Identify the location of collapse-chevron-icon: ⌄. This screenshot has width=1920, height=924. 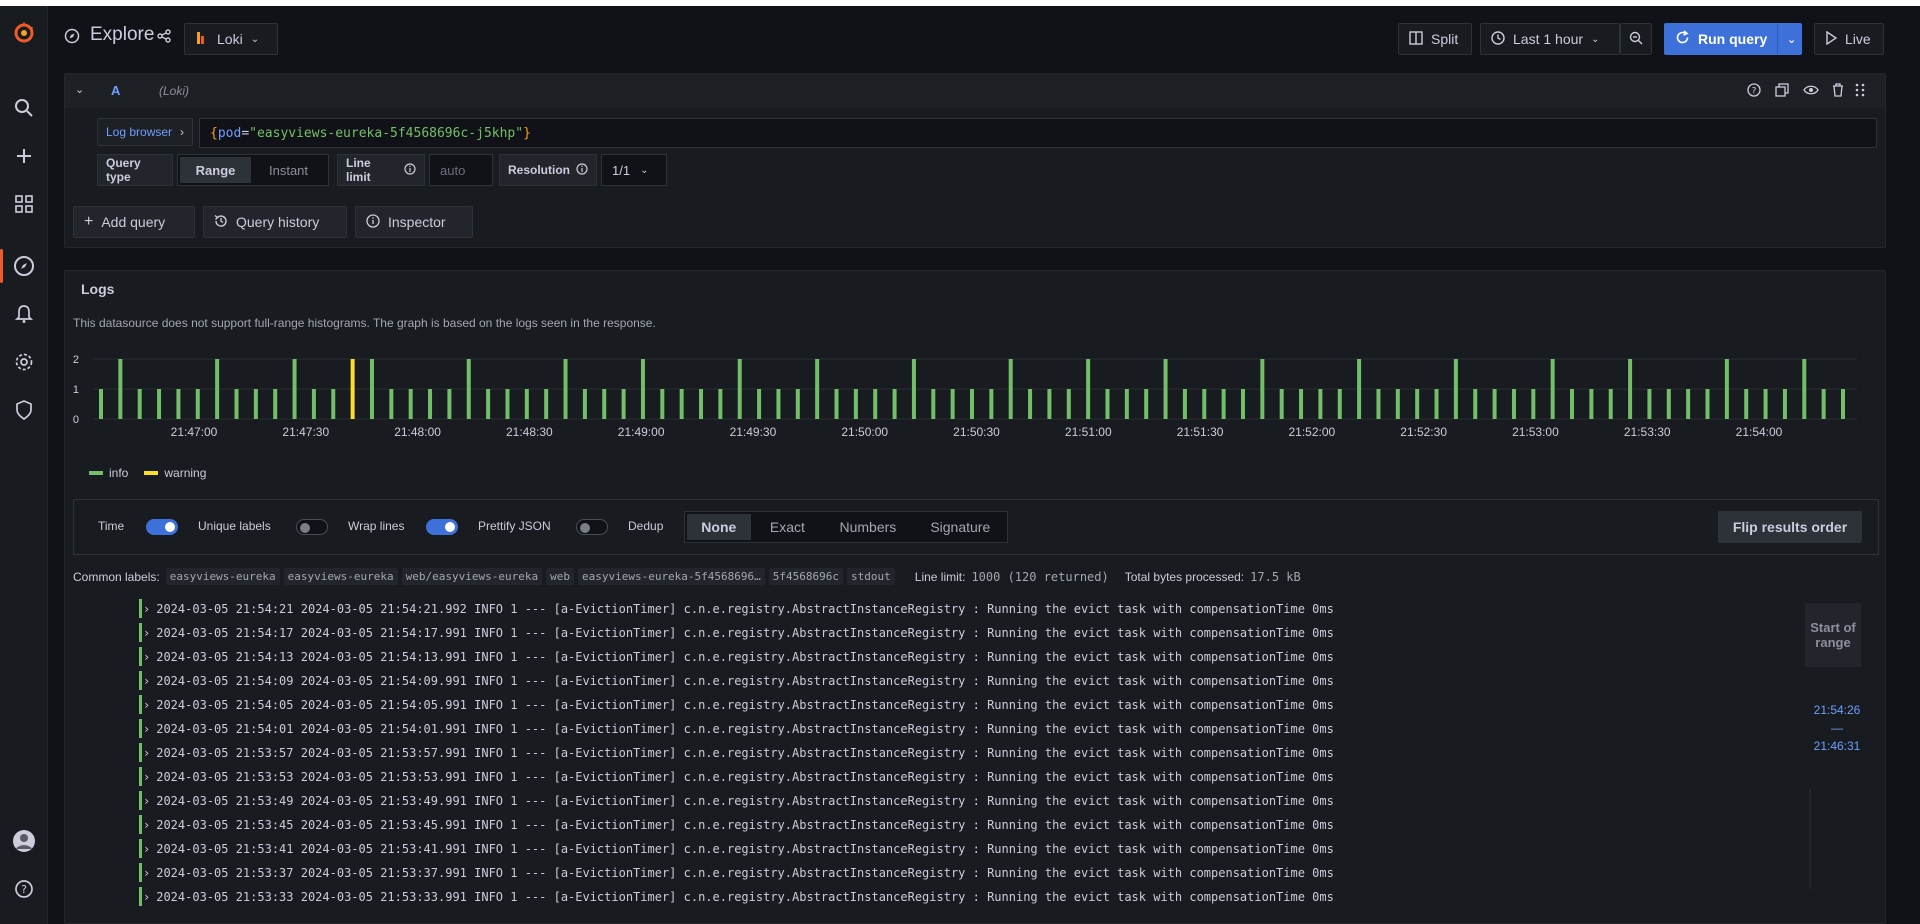
(79, 89).